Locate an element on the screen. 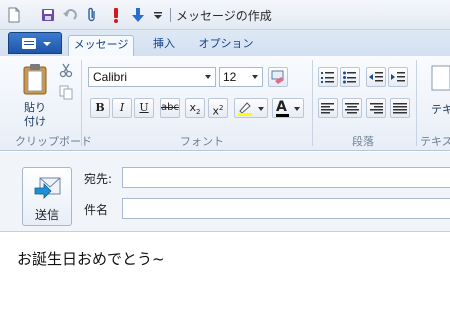 Image resolution: width=450 pixels, height=327 pixels. justify-button is located at coordinates (400, 108).